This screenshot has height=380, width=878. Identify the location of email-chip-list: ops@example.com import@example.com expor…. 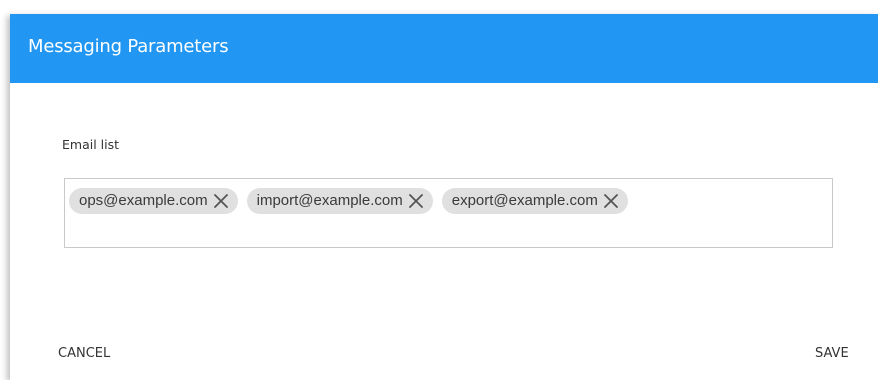
(348, 201).